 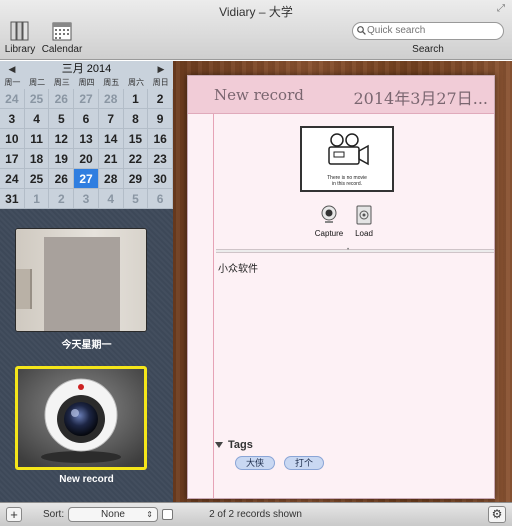 What do you see at coordinates (160, 139) in the screenshot?
I see `calendar-day: 16` at bounding box center [160, 139].